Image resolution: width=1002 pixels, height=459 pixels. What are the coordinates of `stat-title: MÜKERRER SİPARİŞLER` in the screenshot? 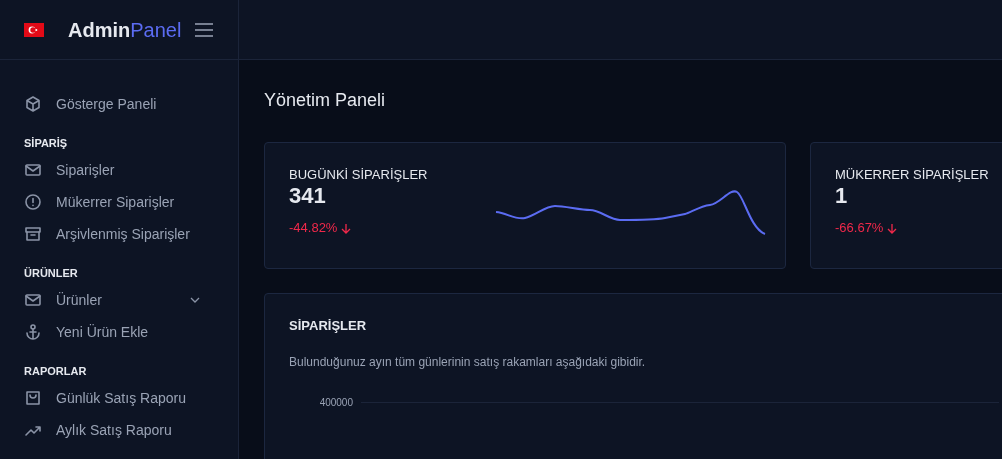 It's located at (912, 174).